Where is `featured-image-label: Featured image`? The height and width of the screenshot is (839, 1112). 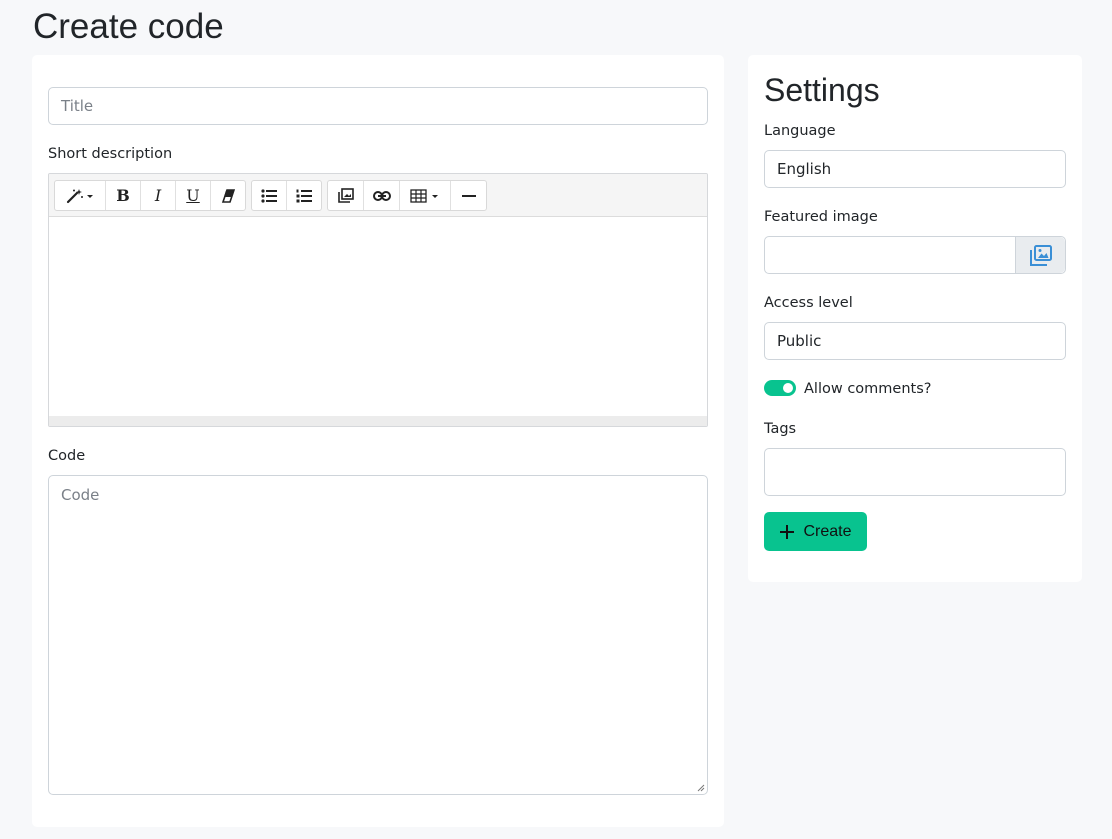
featured-image-label: Featured image is located at coordinates (821, 217).